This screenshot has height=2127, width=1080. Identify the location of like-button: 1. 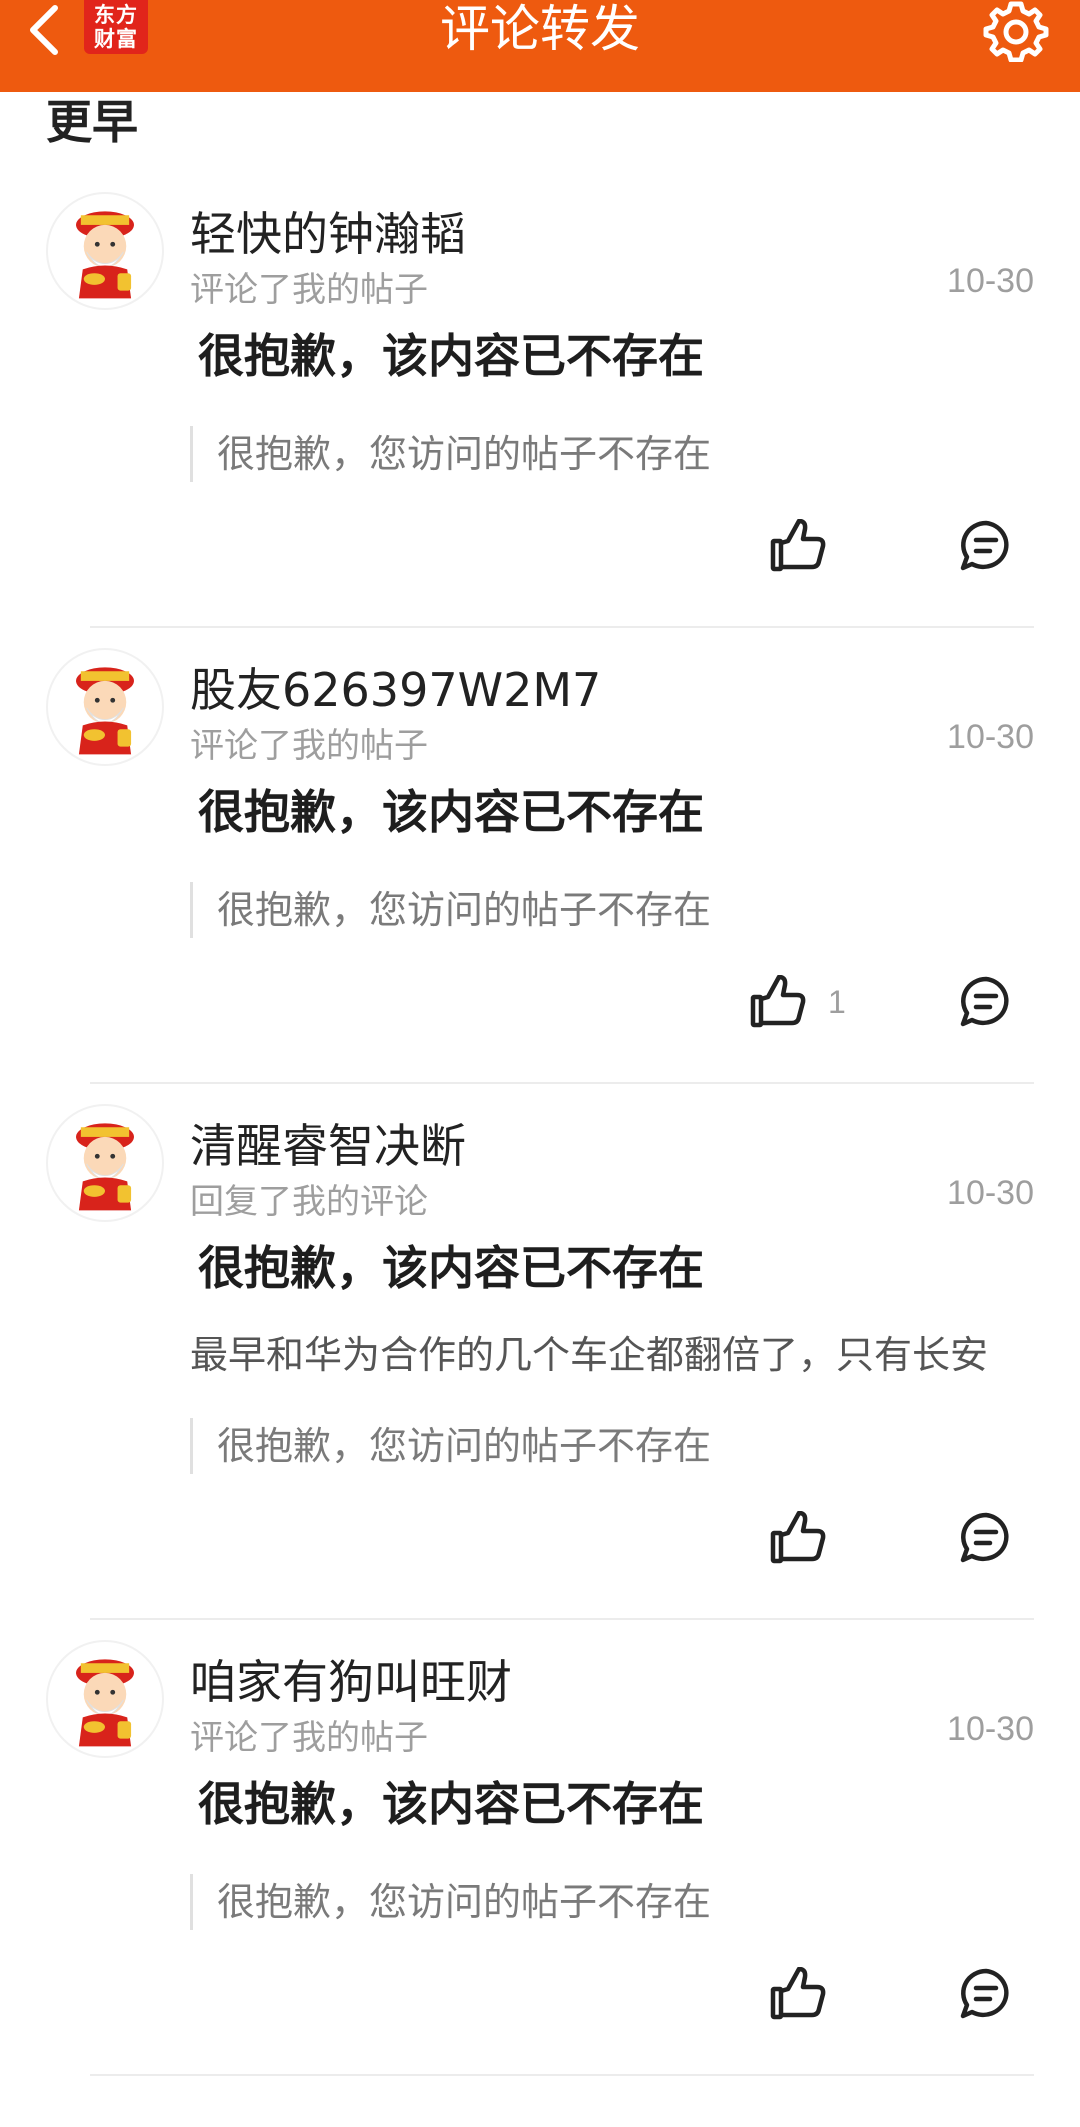
(798, 1002).